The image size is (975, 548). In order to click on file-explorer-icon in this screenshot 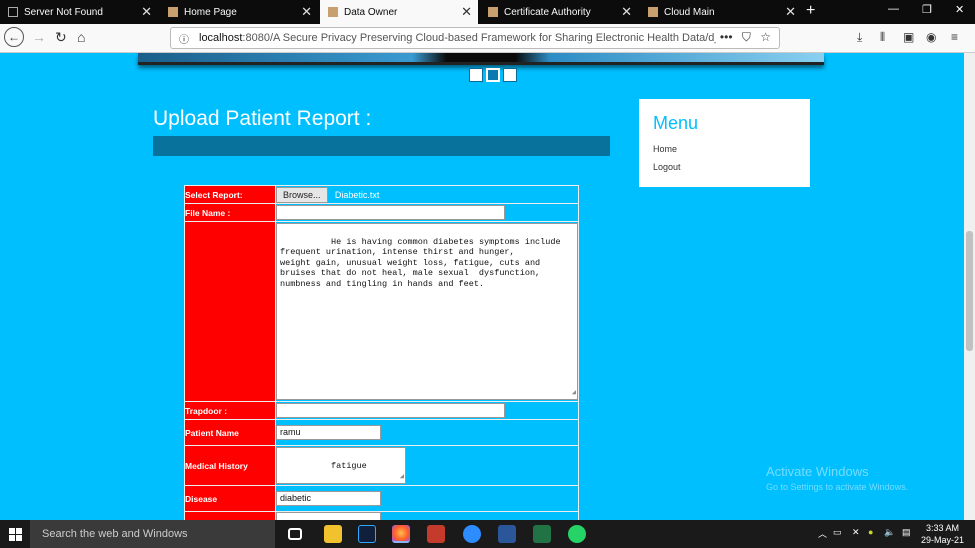, I will do `click(333, 534)`.